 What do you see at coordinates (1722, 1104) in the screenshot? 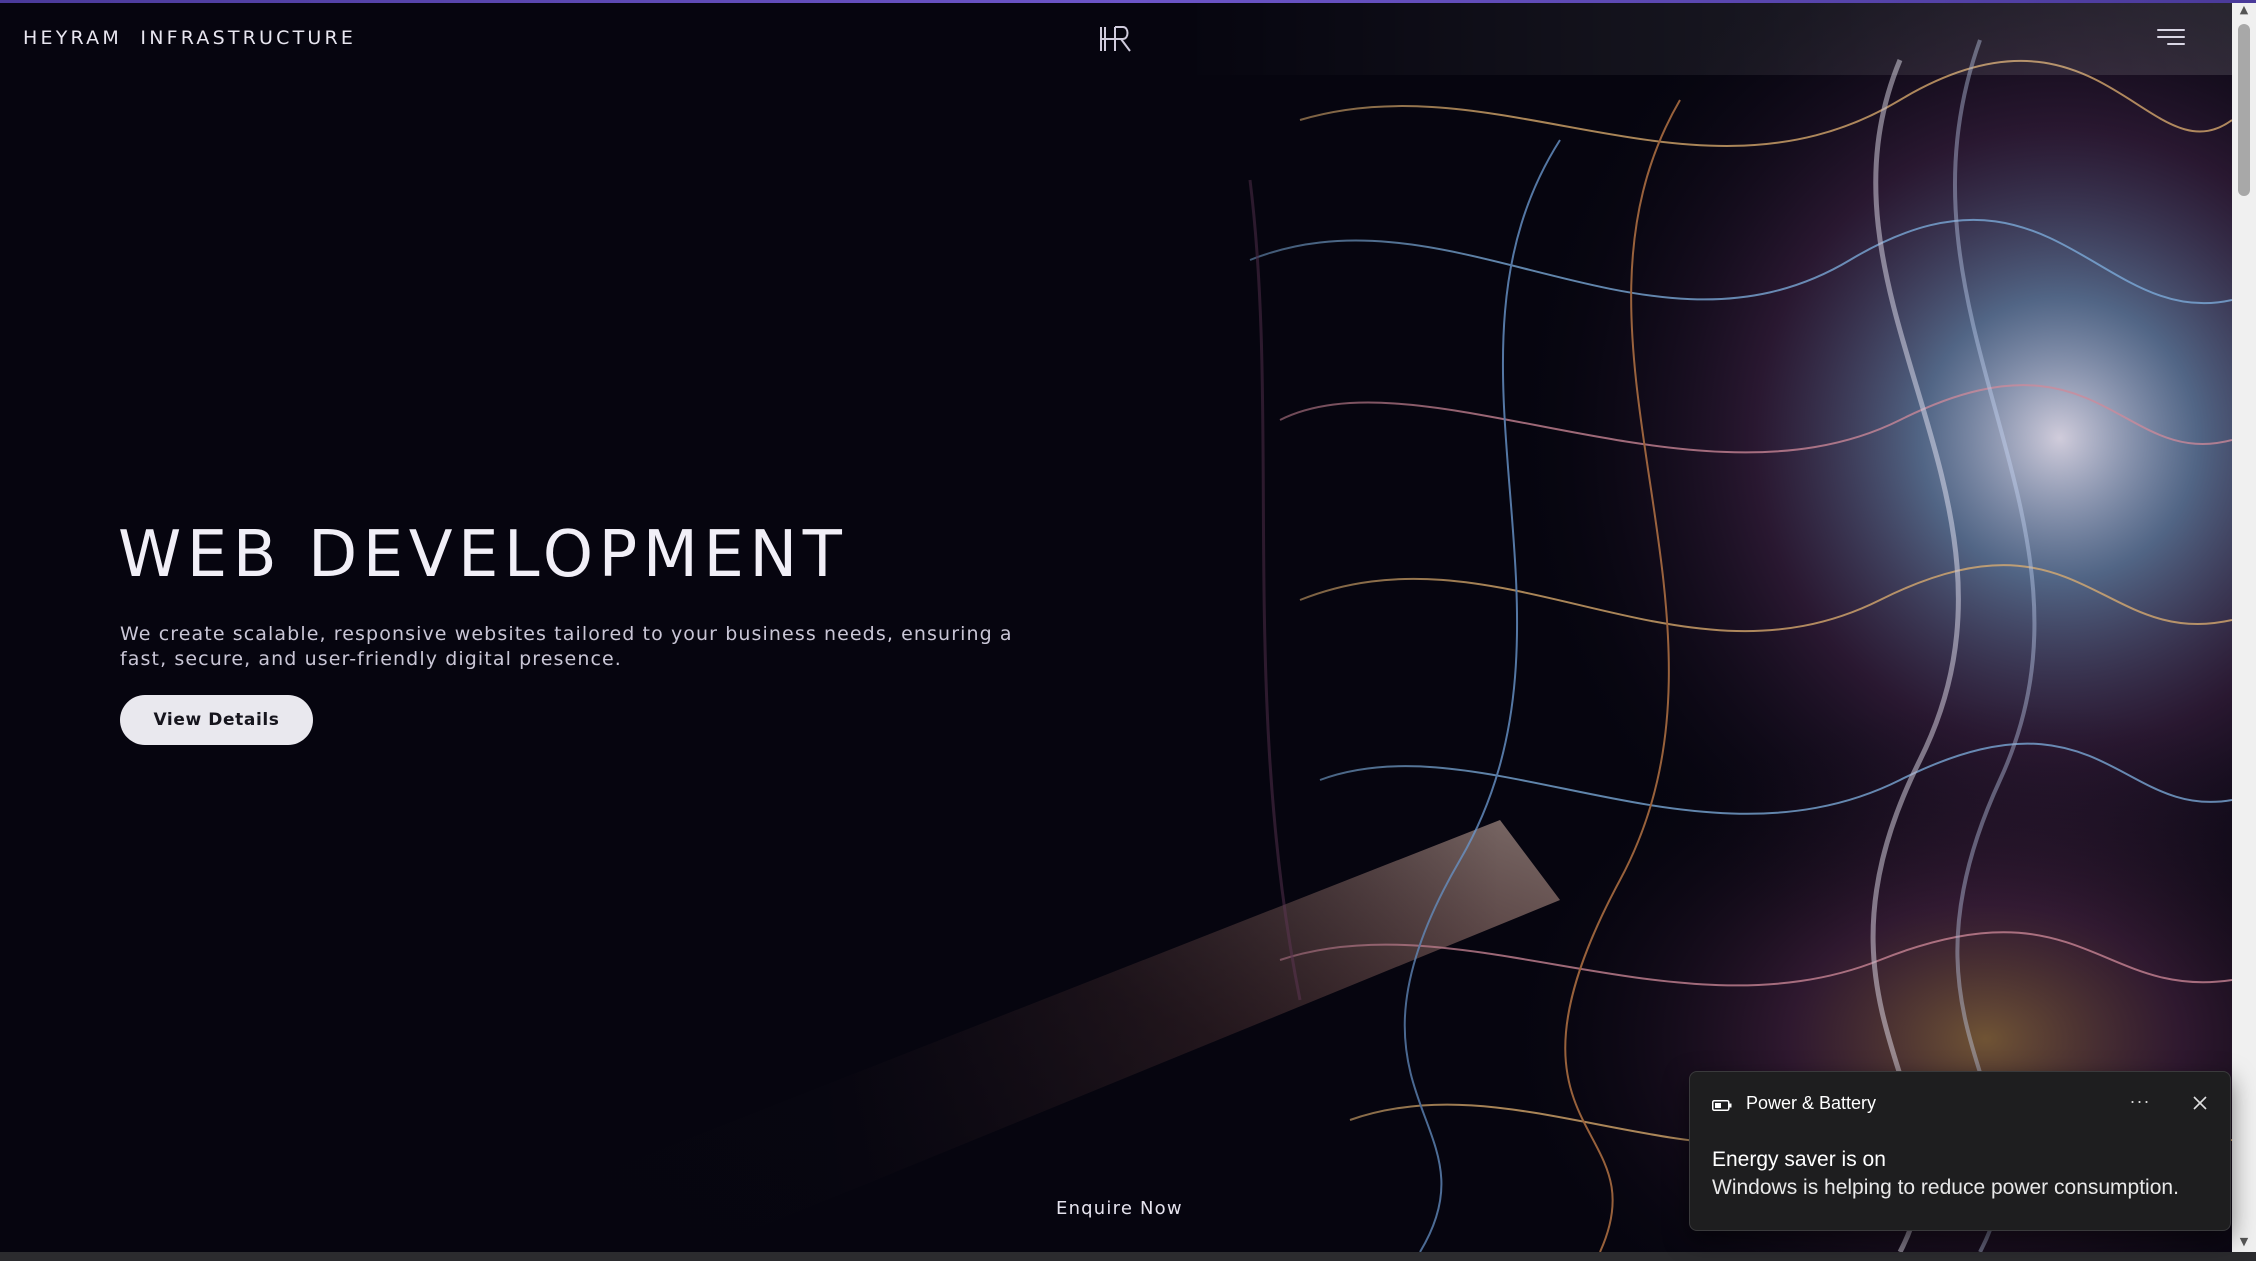
I see `battery-icon` at bounding box center [1722, 1104].